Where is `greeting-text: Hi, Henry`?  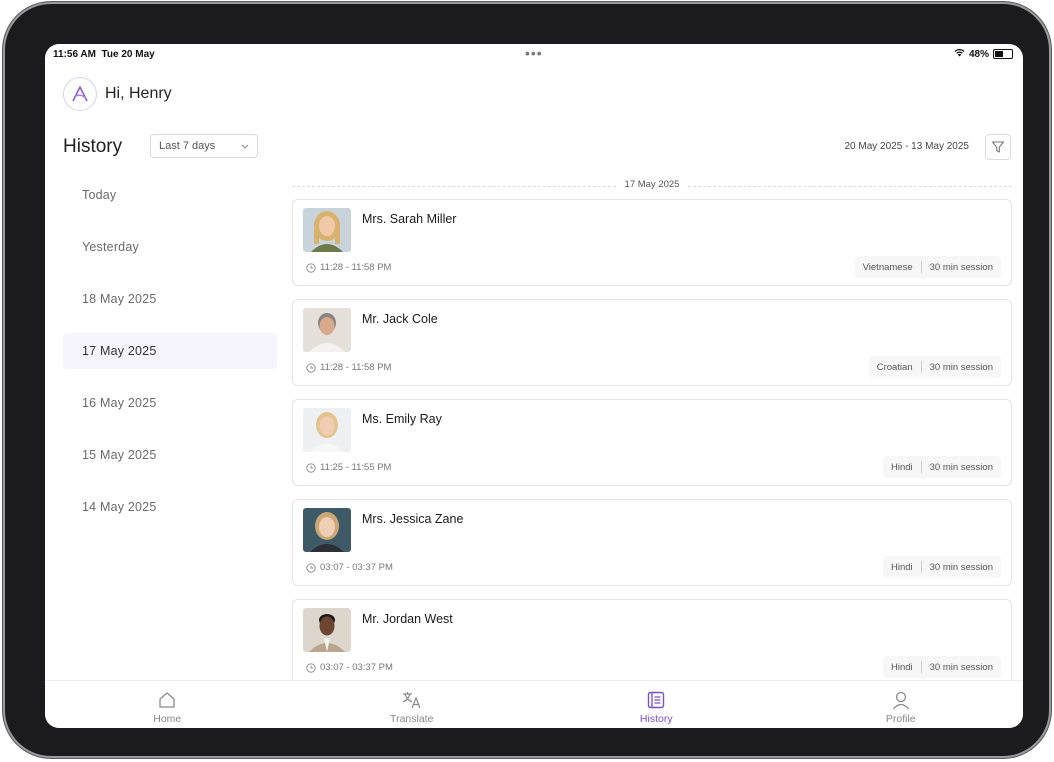
greeting-text: Hi, Henry is located at coordinates (138, 93).